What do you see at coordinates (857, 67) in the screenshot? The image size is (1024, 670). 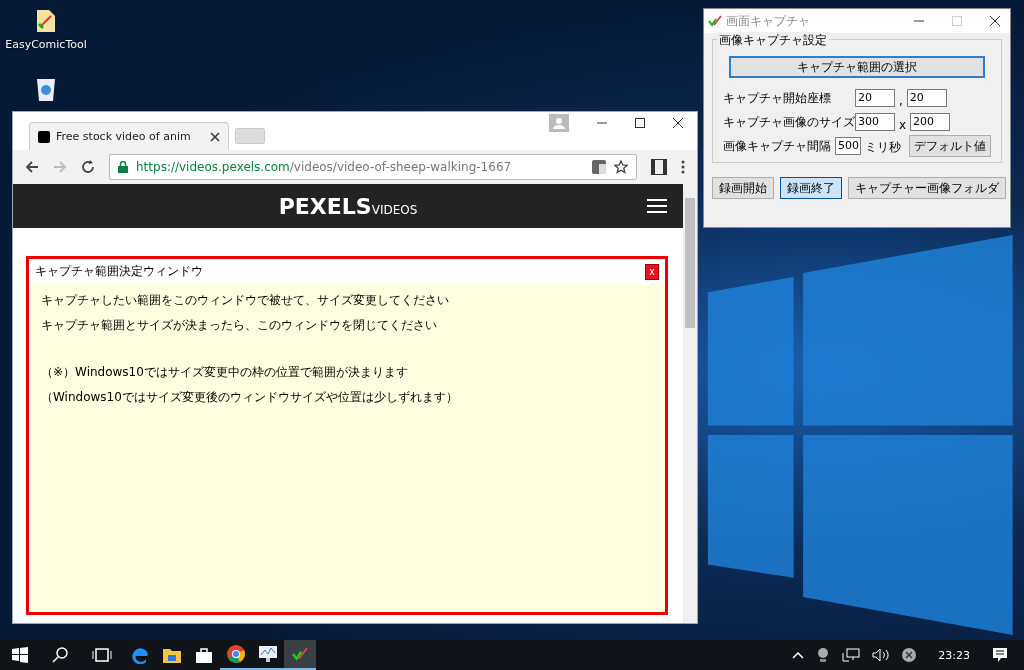 I see `select-range-button: キャプチャ範囲の選択` at bounding box center [857, 67].